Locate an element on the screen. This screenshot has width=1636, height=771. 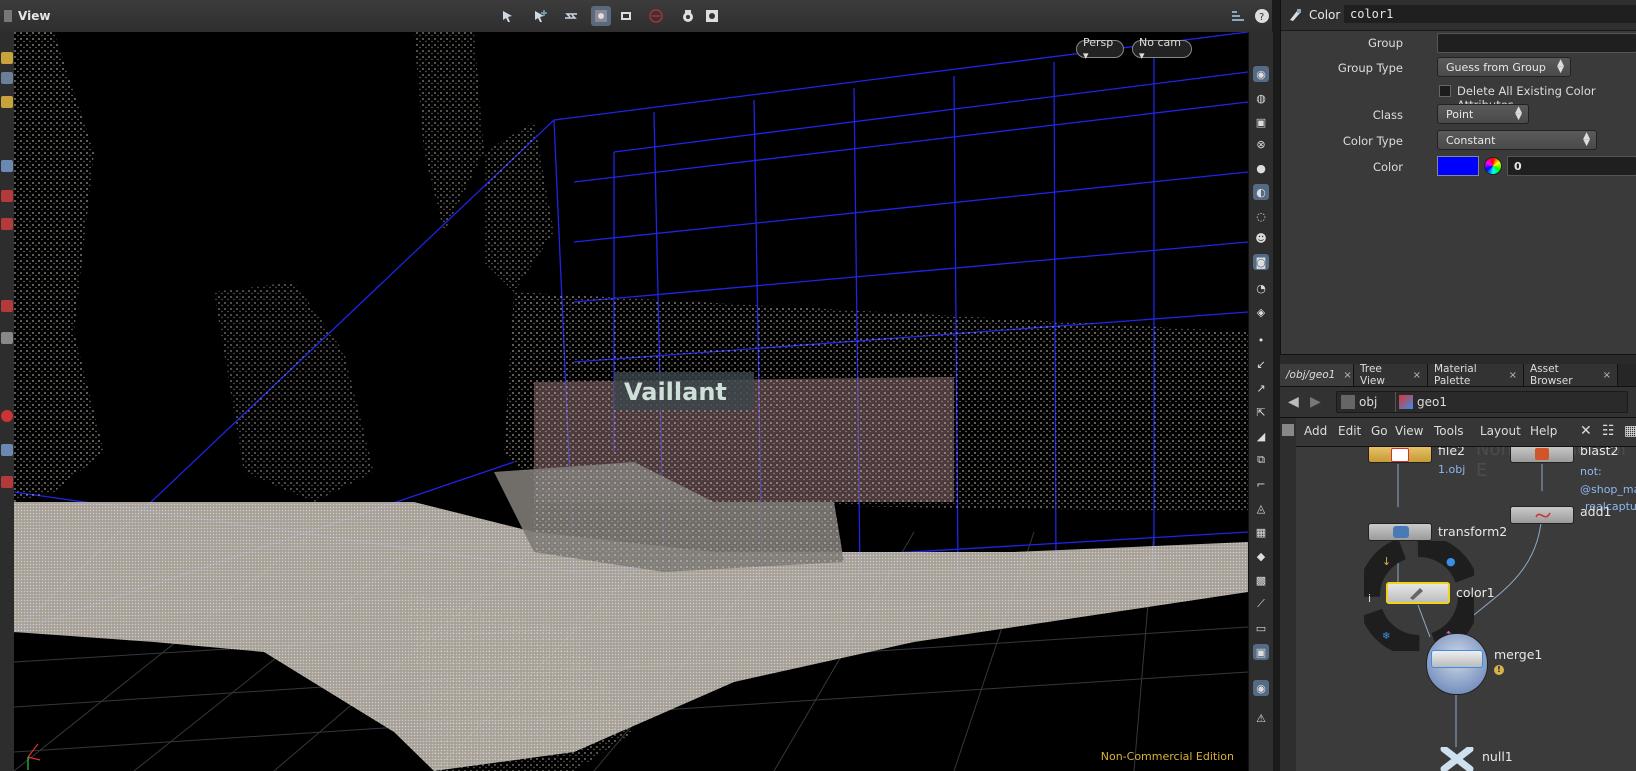
lock-icon: ▣ is located at coordinates (1261, 122).